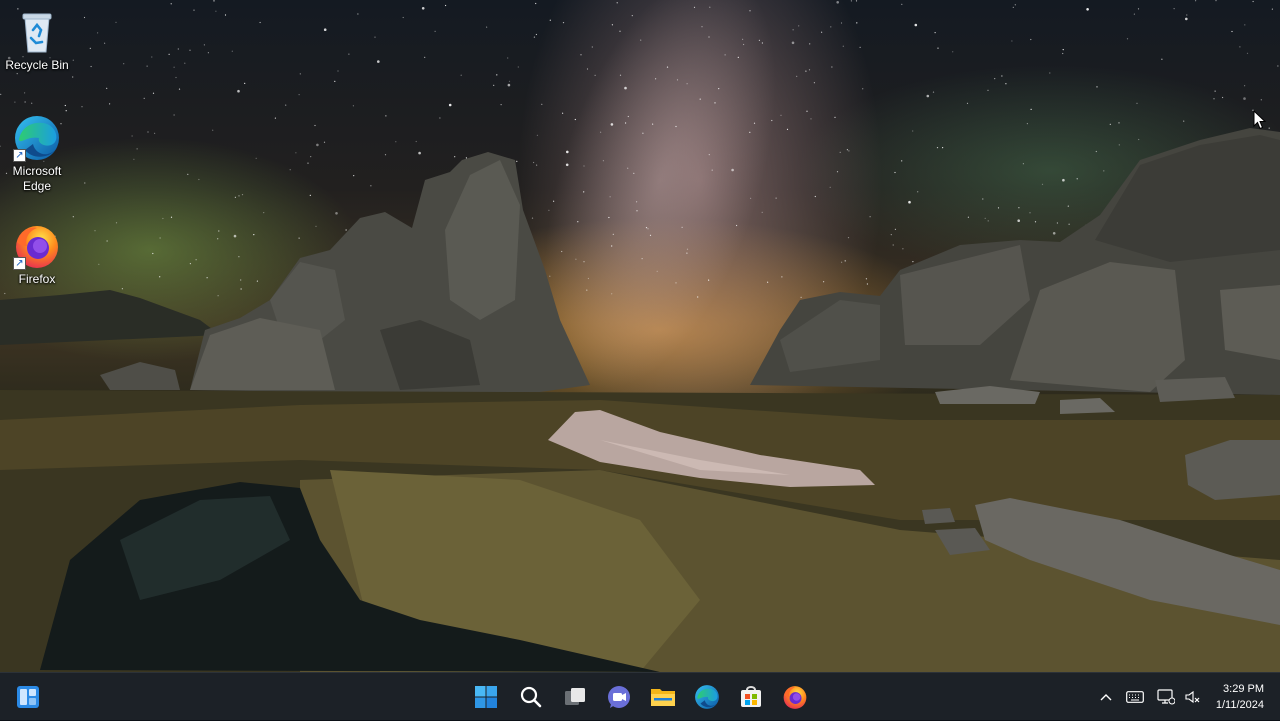 This screenshot has width=1280, height=721. I want to click on start-button, so click(486, 697).